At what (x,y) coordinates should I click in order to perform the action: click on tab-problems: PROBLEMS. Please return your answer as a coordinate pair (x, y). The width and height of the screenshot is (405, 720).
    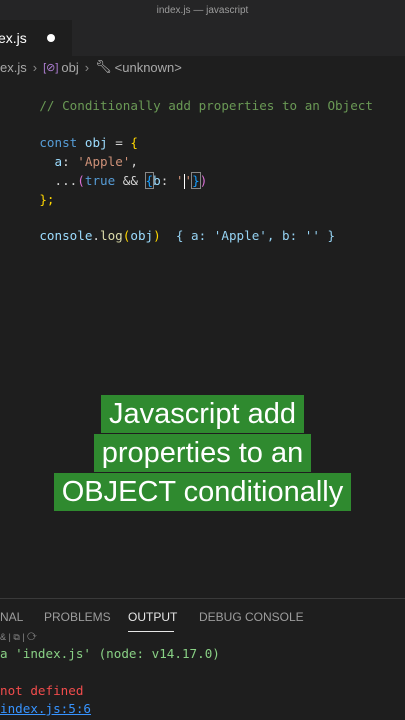
    Looking at the image, I should click on (77, 617).